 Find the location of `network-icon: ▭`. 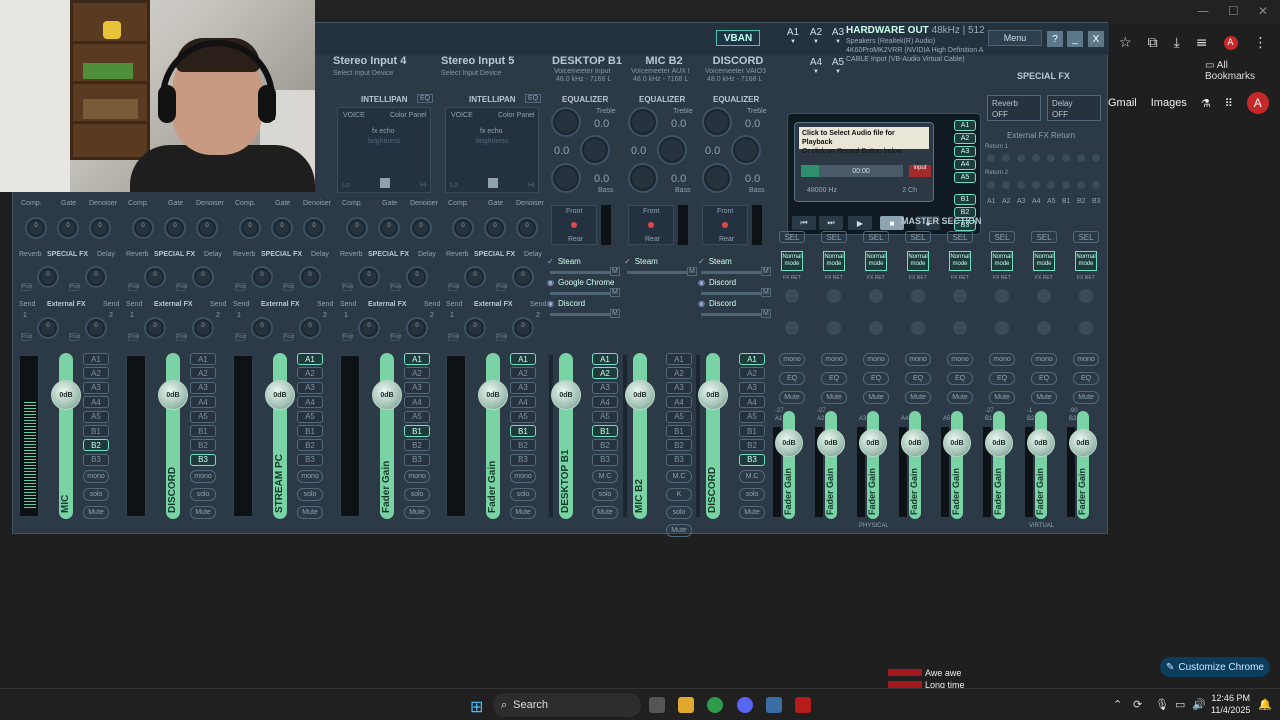

network-icon: ▭ is located at coordinates (1180, 704).